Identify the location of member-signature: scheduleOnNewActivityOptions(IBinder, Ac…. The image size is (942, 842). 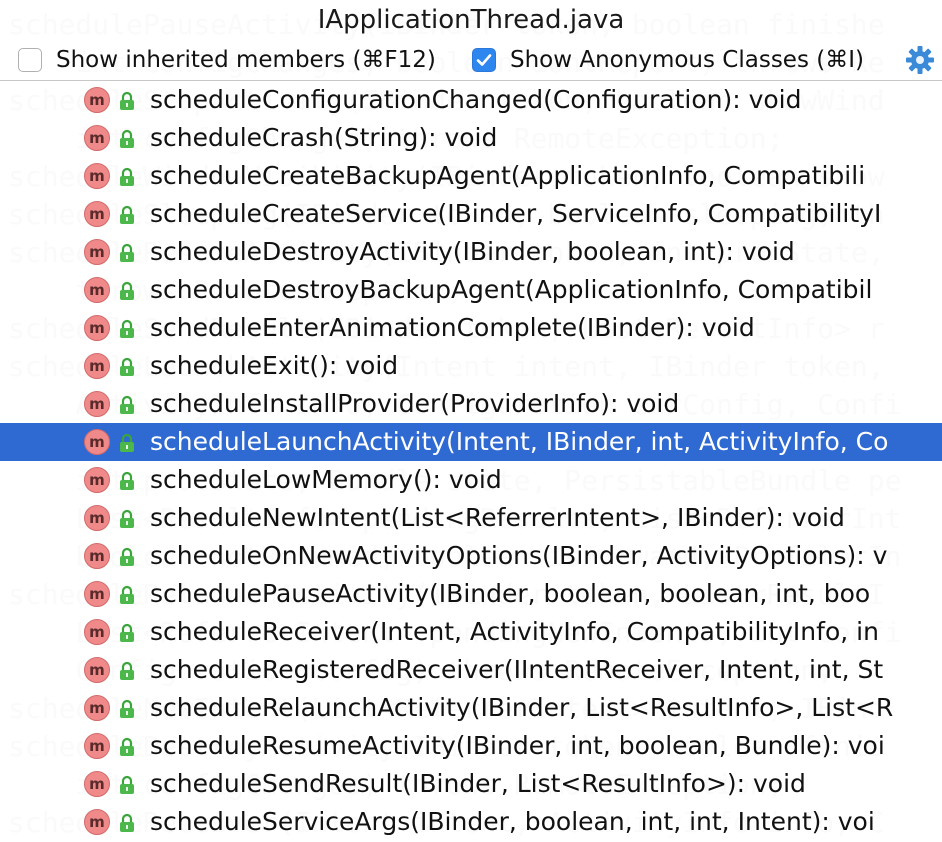
(519, 555).